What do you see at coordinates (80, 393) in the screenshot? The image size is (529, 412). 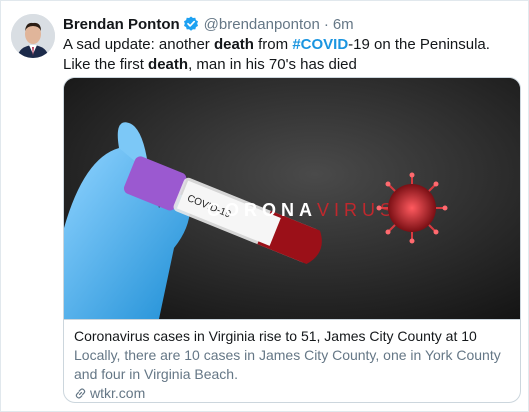 I see `link-icon` at bounding box center [80, 393].